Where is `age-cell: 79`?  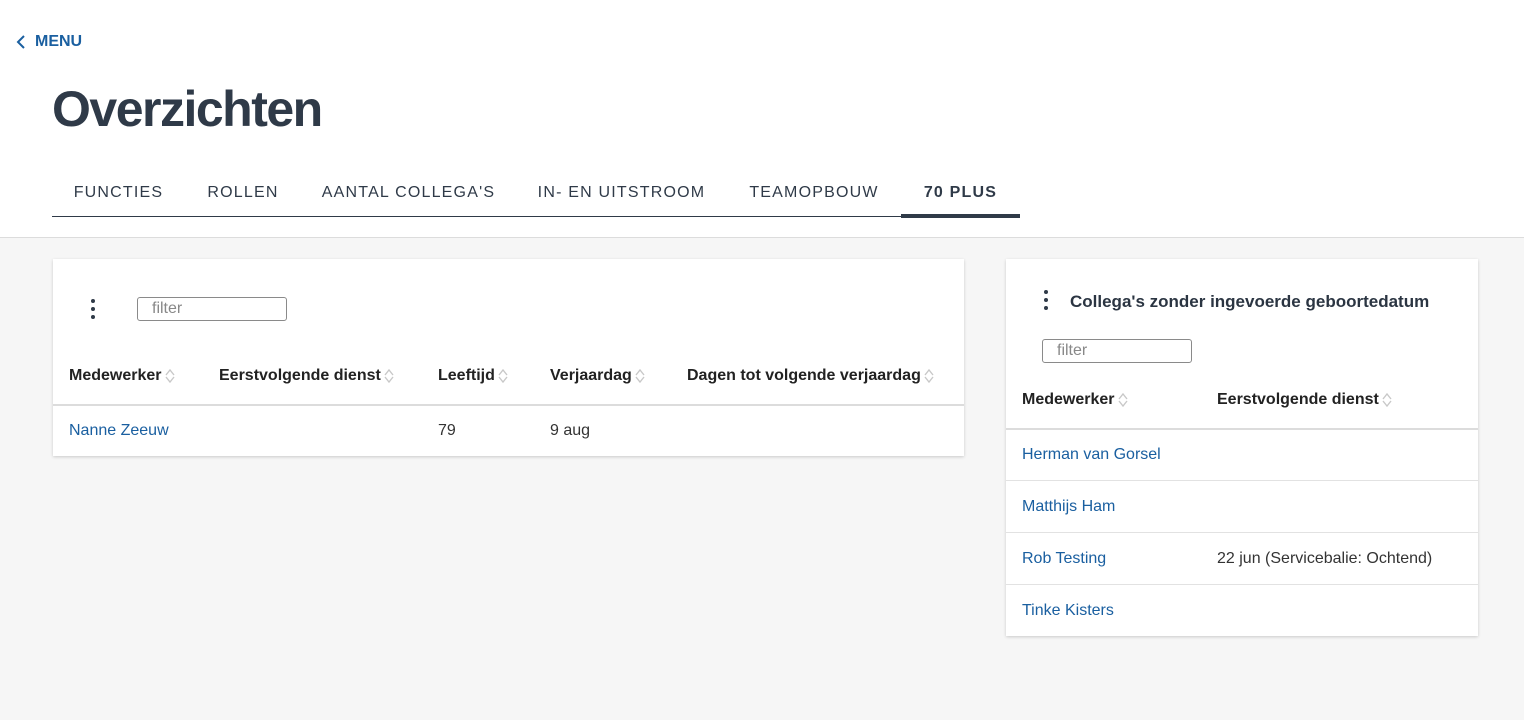
age-cell: 79 is located at coordinates (447, 430).